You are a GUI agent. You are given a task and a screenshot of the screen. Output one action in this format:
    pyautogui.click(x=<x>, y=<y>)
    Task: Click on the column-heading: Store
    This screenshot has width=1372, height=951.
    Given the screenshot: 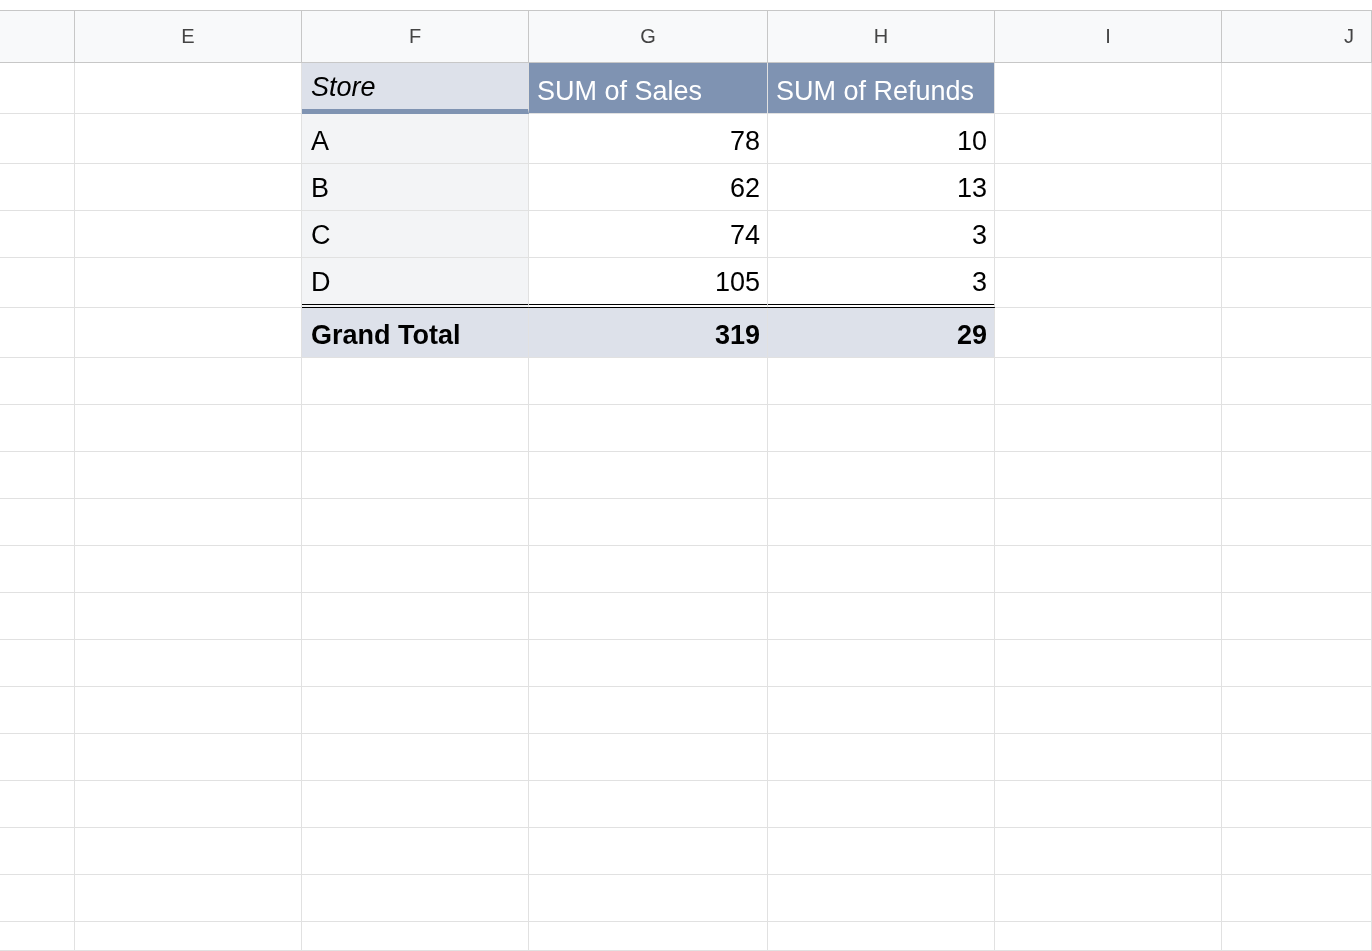 What is the action you would take?
    pyautogui.click(x=415, y=88)
    